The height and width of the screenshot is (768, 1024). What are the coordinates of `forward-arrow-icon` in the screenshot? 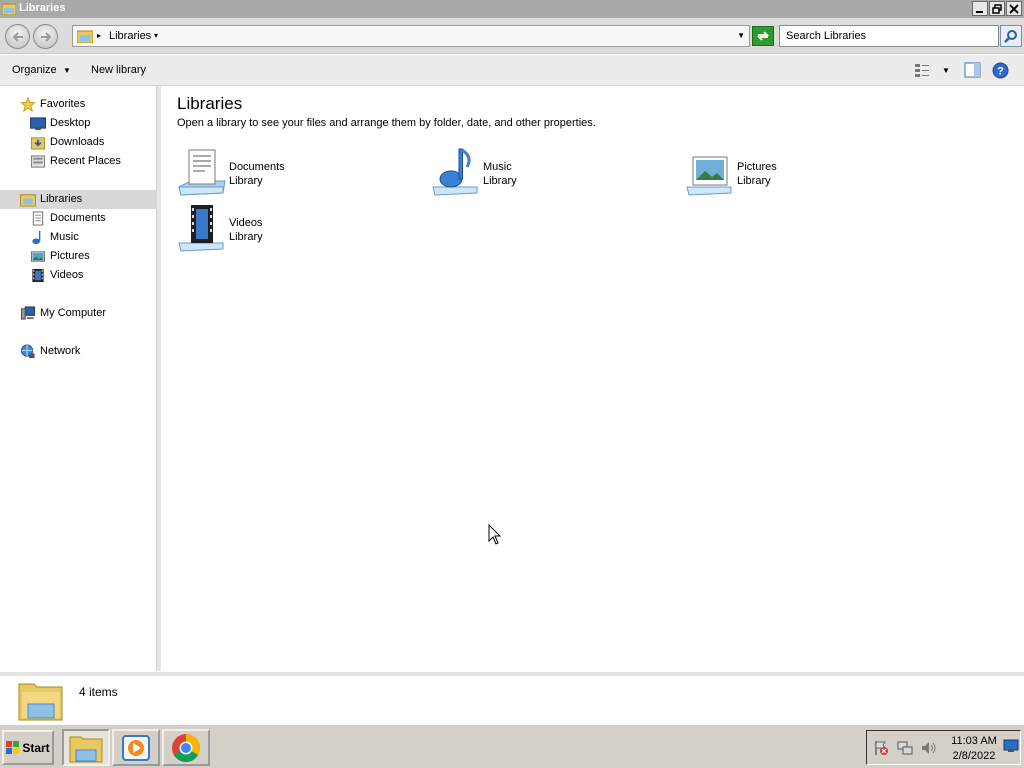 It's located at (45, 36).